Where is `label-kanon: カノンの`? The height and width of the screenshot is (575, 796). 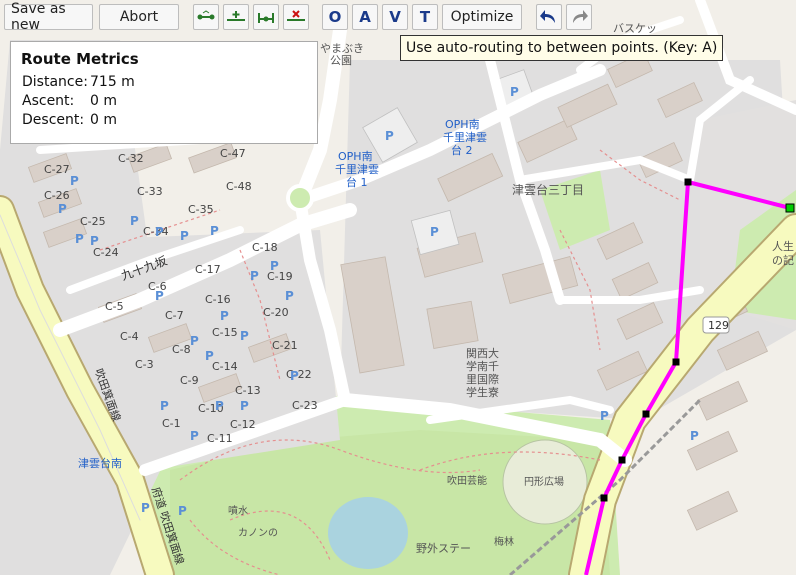
label-kanon: カノンの is located at coordinates (258, 533).